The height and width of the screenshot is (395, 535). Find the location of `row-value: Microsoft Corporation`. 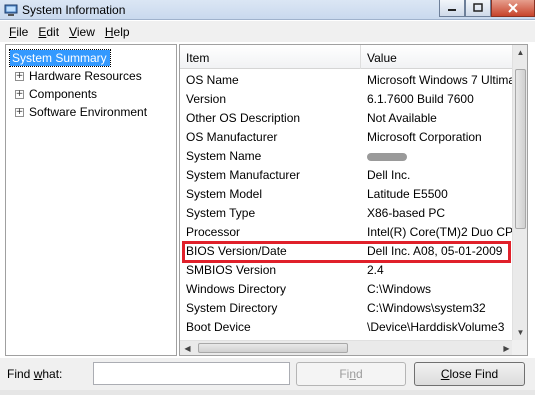

row-value: Microsoft Corporation is located at coordinates (424, 137).